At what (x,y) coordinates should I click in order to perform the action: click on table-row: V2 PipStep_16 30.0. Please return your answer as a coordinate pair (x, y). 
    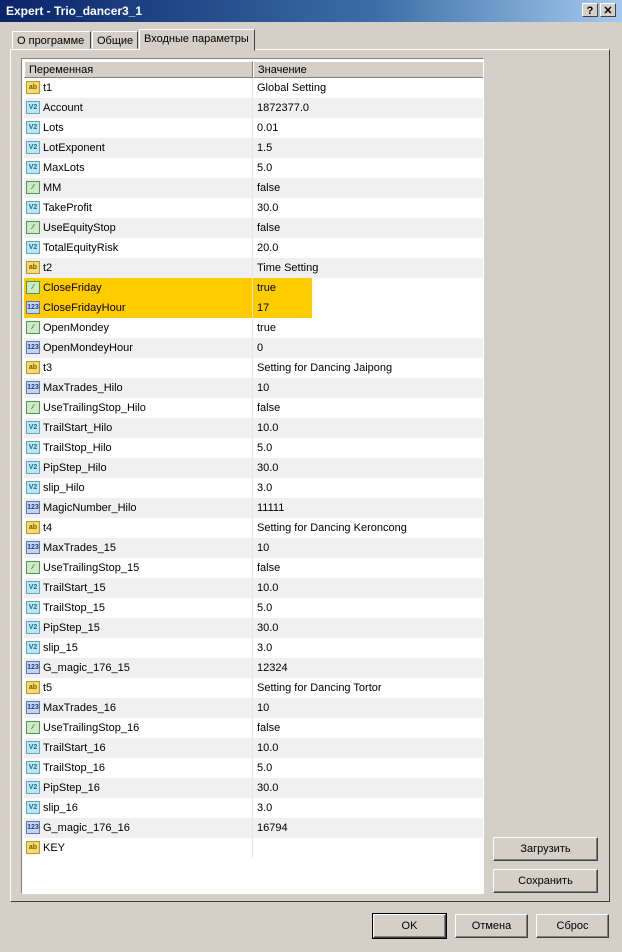
    Looking at the image, I should click on (253, 788).